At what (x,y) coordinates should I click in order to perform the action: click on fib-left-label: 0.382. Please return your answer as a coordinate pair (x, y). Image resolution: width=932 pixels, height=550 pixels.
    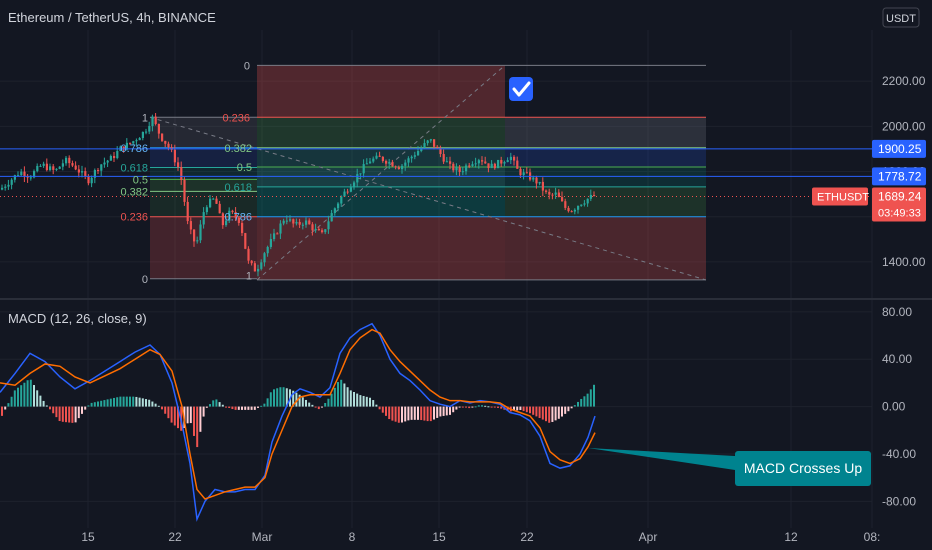
    Looking at the image, I should click on (134, 192).